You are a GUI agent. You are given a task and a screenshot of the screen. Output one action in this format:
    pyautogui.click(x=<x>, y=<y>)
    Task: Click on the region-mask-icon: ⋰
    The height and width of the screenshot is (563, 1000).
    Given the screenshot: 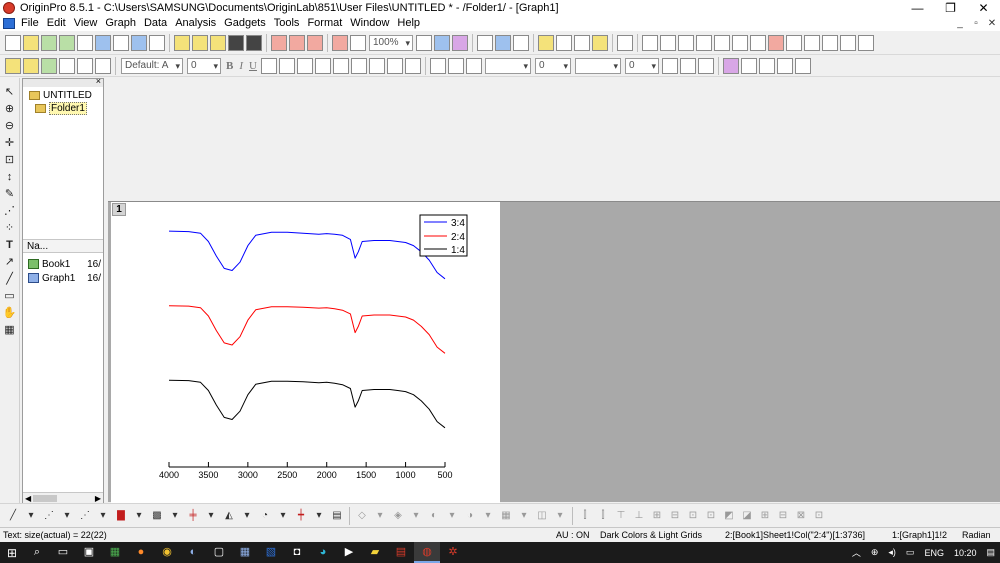 What is the action you would take?
    pyautogui.click(x=10, y=211)
    